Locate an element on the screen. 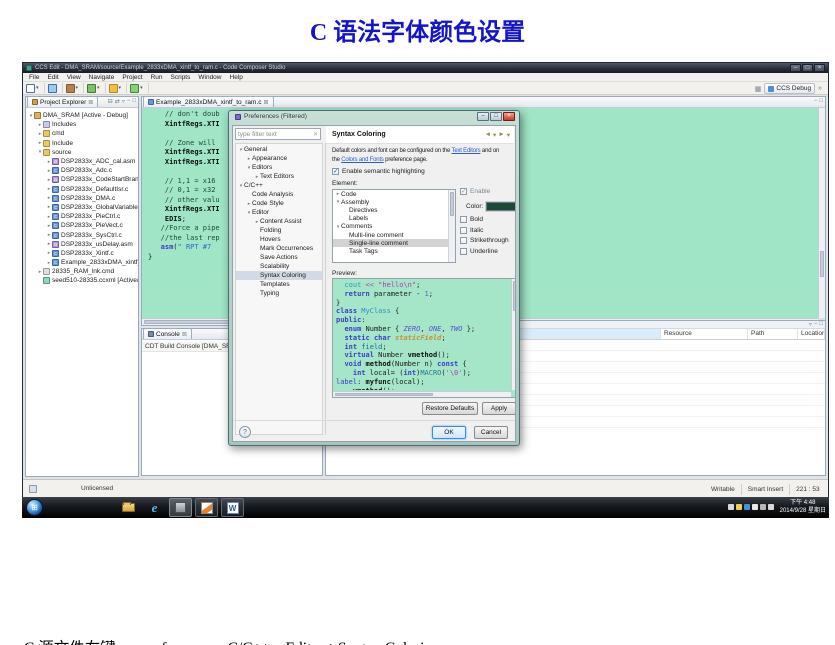 This screenshot has width=835, height=645. element-item: Multi-line comment is located at coordinates (390, 235).